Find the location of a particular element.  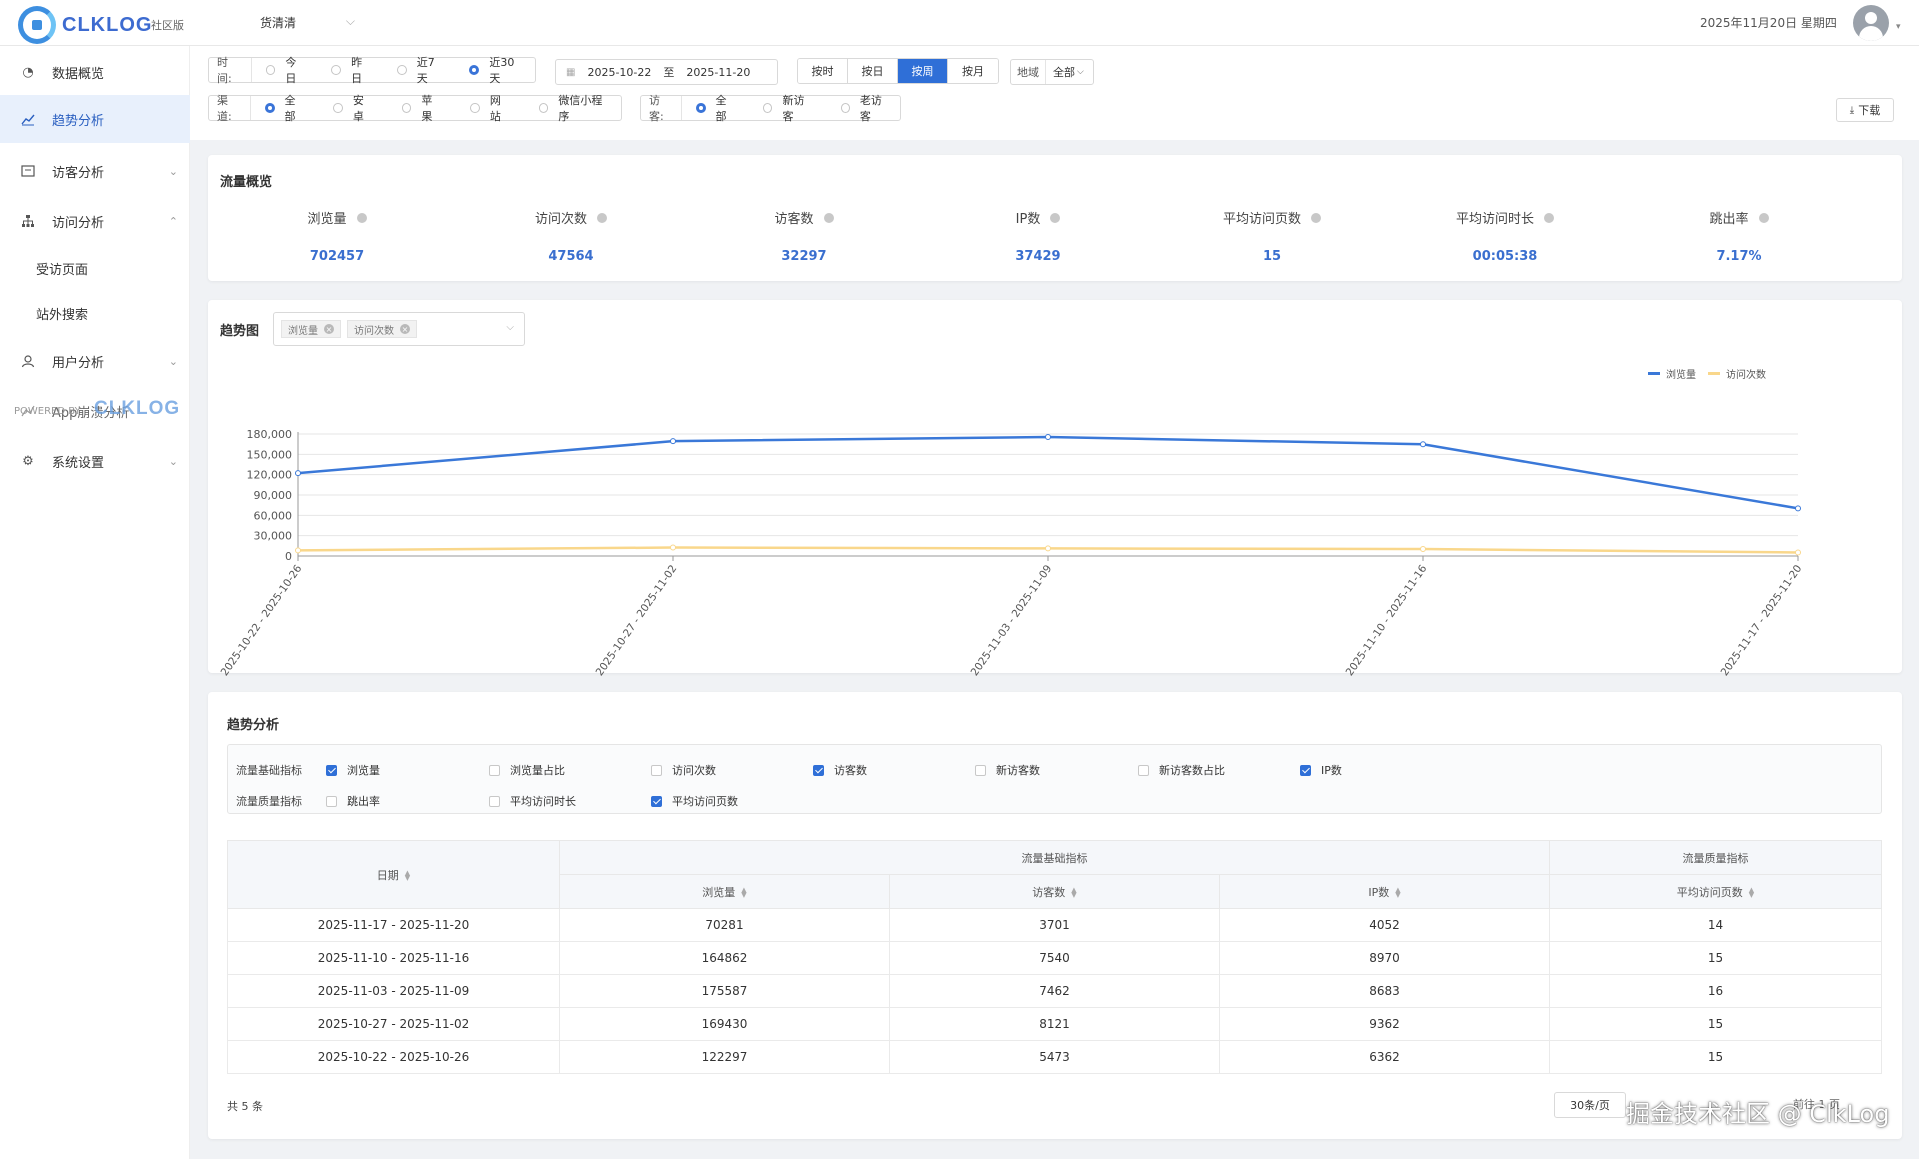

column-header-pageviews: 浏览量 ▲ ▼ is located at coordinates (724, 891).